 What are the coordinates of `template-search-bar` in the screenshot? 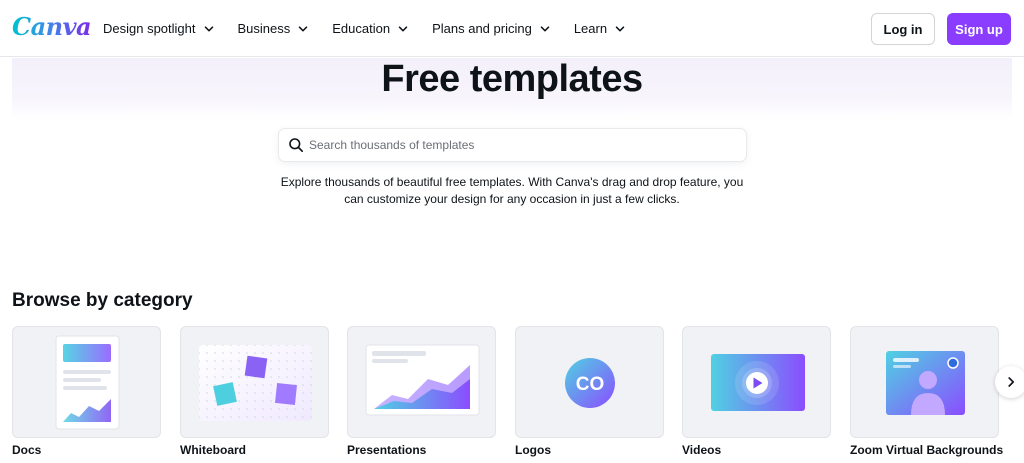 It's located at (512, 145).